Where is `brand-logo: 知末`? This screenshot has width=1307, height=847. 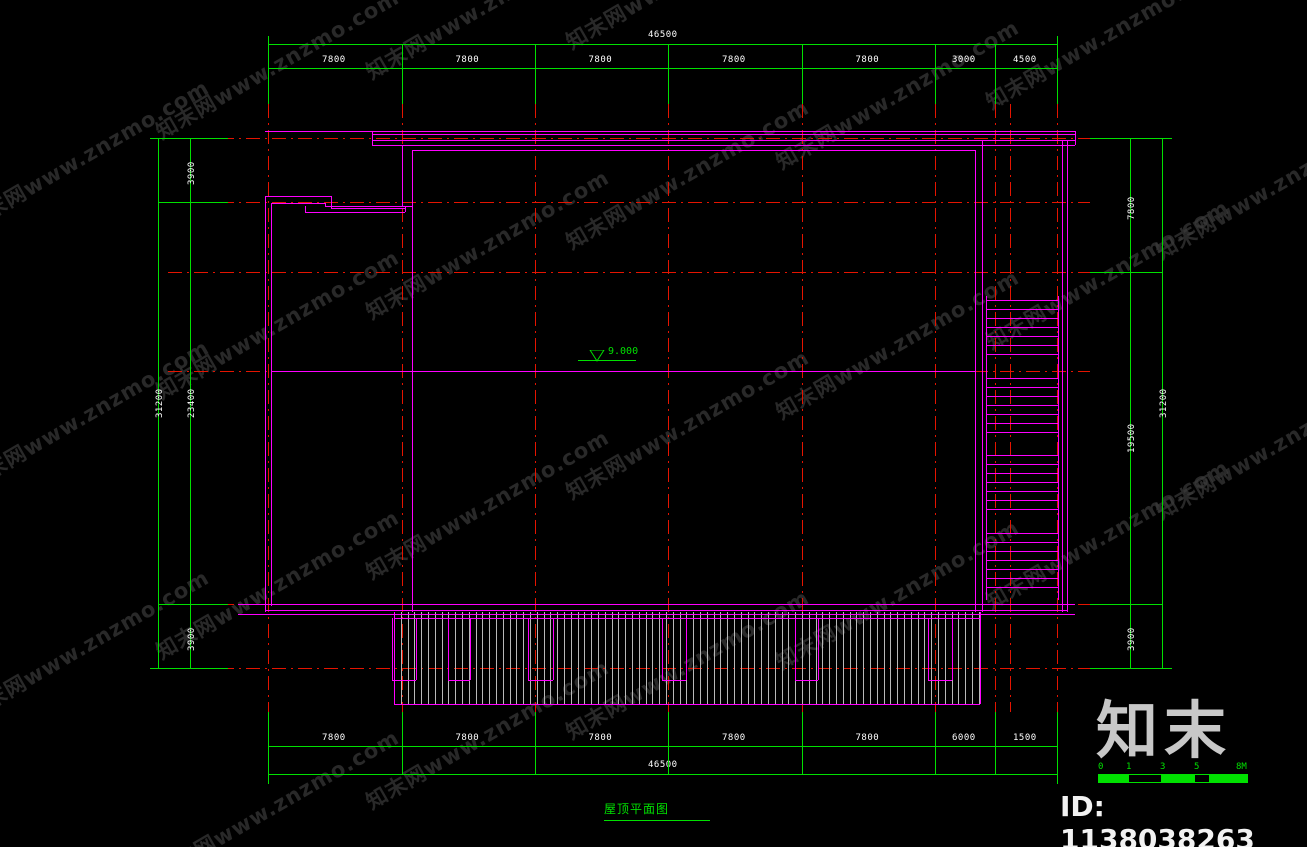 brand-logo: 知末 is located at coordinates (1164, 730).